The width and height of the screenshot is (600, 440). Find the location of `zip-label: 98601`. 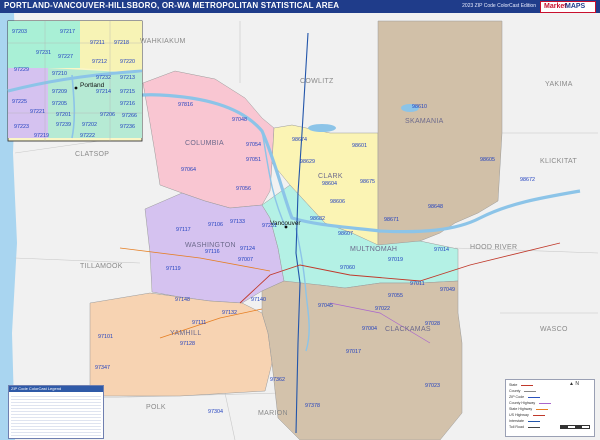

zip-label: 98601 is located at coordinates (359, 146).